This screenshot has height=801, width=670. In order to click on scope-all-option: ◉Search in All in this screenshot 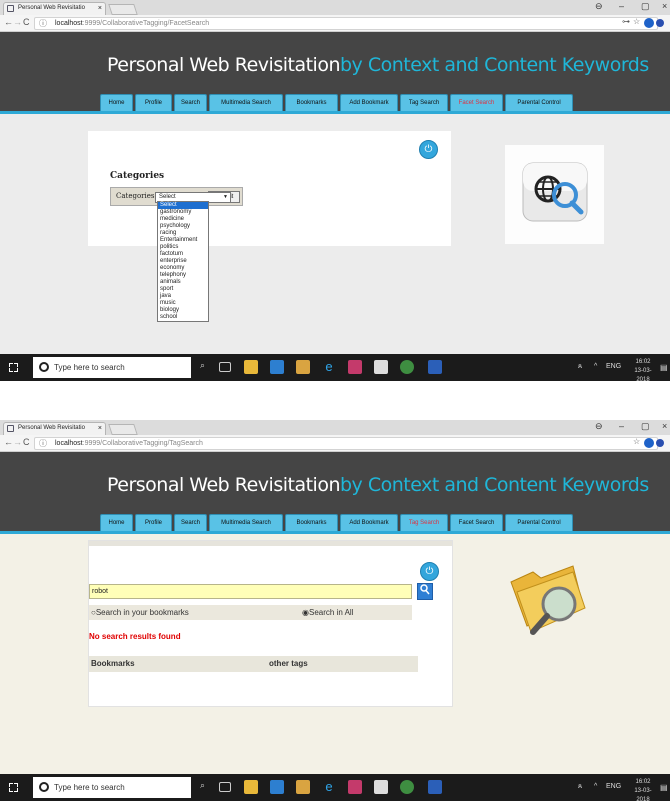, I will do `click(327, 612)`.